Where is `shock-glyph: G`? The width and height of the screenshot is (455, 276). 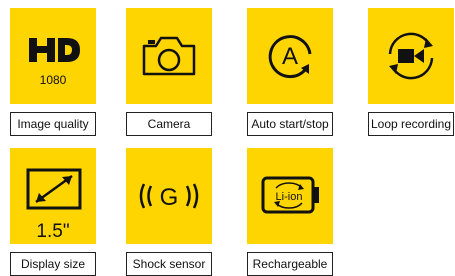
shock-glyph: G is located at coordinates (169, 197).